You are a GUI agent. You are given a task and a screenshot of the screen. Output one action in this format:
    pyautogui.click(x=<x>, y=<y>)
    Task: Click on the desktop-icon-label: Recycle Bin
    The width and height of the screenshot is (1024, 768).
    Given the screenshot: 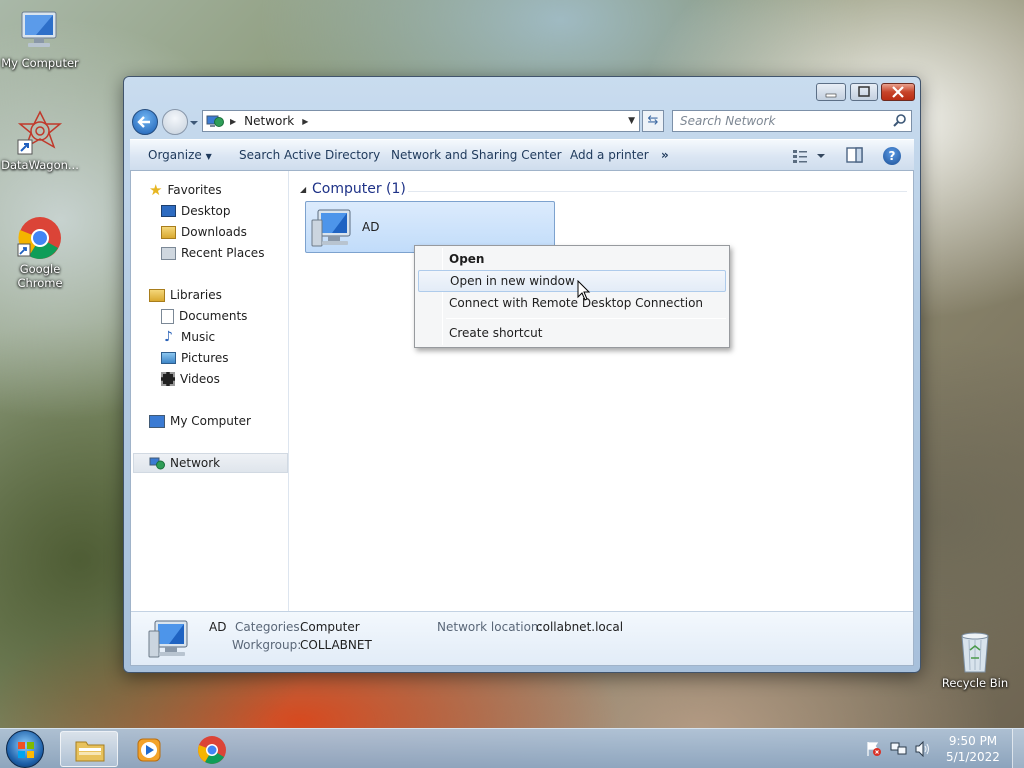 What is the action you would take?
    pyautogui.click(x=975, y=683)
    